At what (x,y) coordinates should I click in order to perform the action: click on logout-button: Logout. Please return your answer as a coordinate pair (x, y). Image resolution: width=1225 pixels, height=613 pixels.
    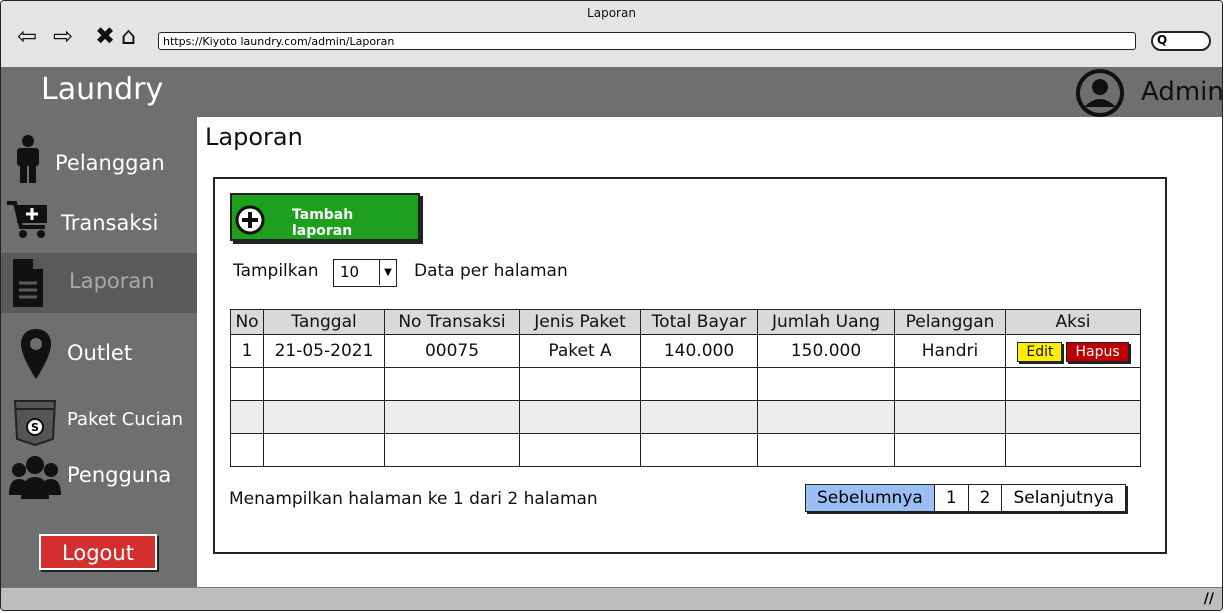
    Looking at the image, I should click on (98, 552).